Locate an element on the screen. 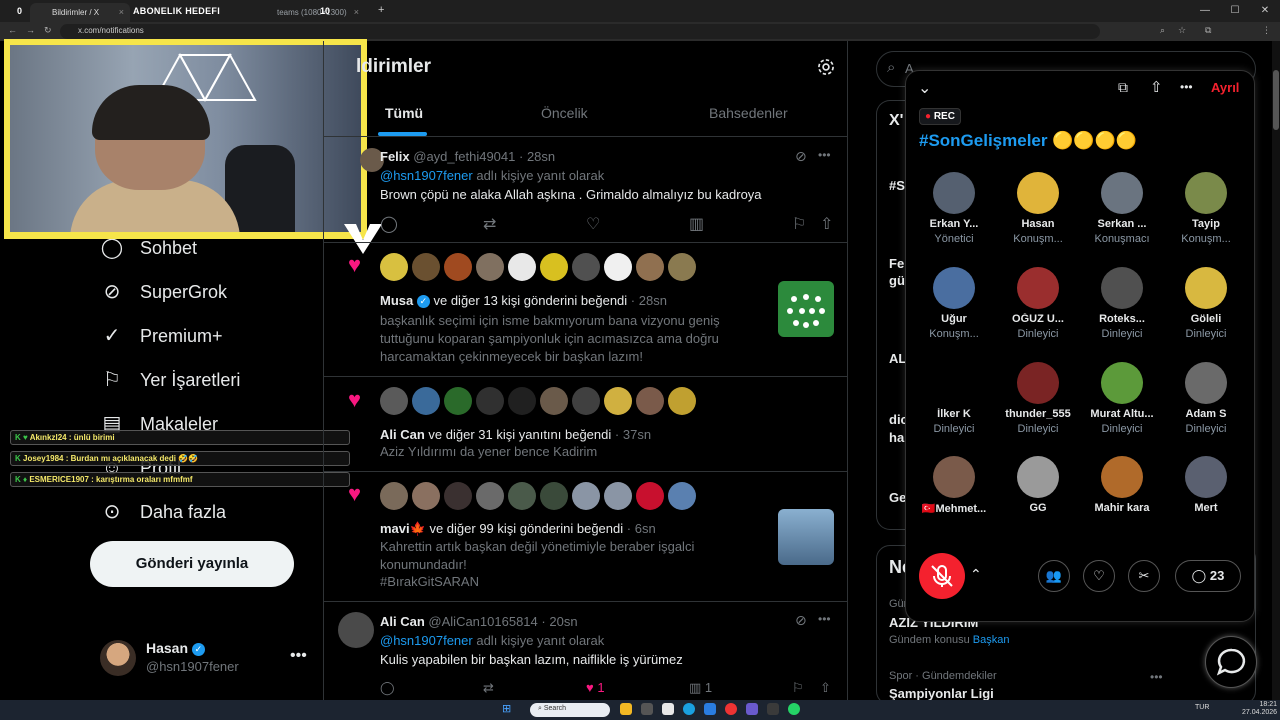  trend-partial: ha is located at coordinates (896, 437).